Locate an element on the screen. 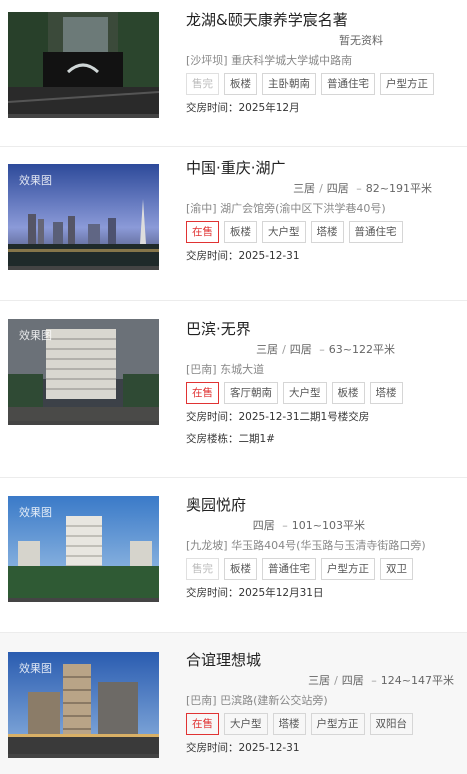  listing-photo is located at coordinates (83, 65).